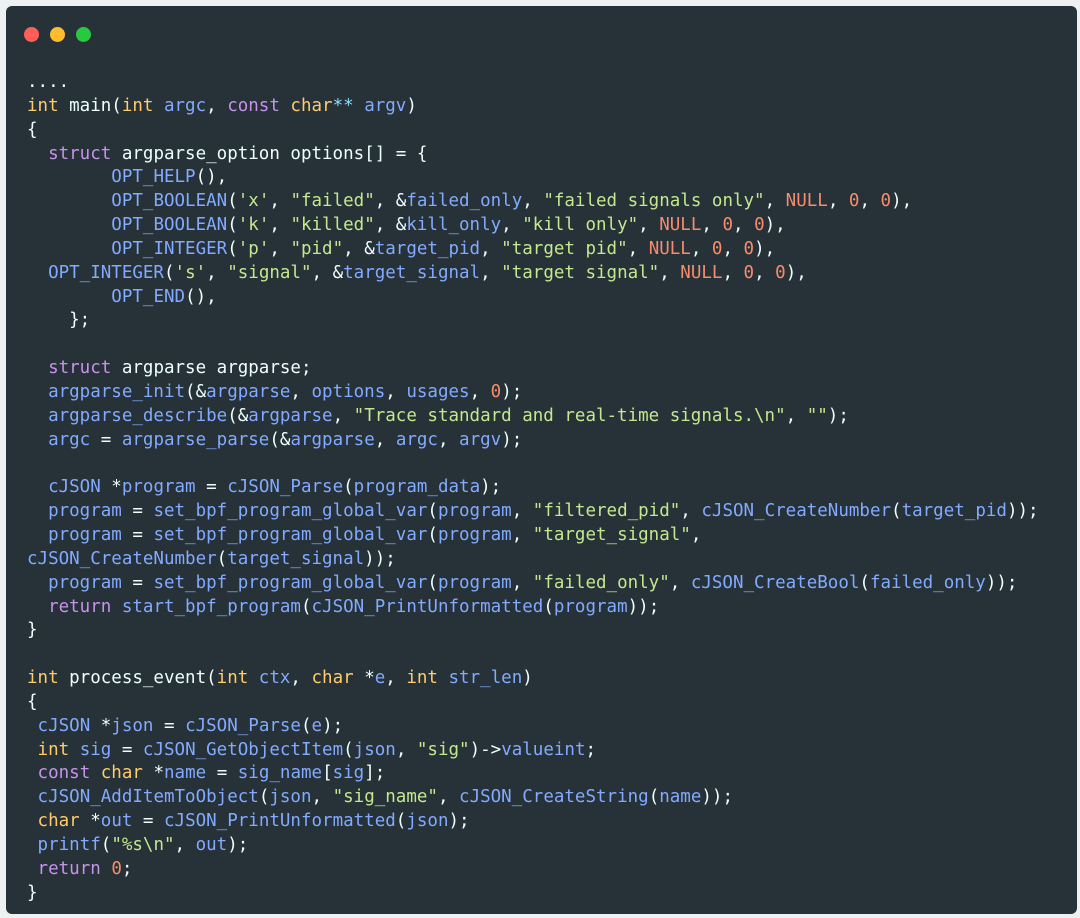  What do you see at coordinates (269, 678) in the screenshot?
I see `code-token: ctx` at bounding box center [269, 678].